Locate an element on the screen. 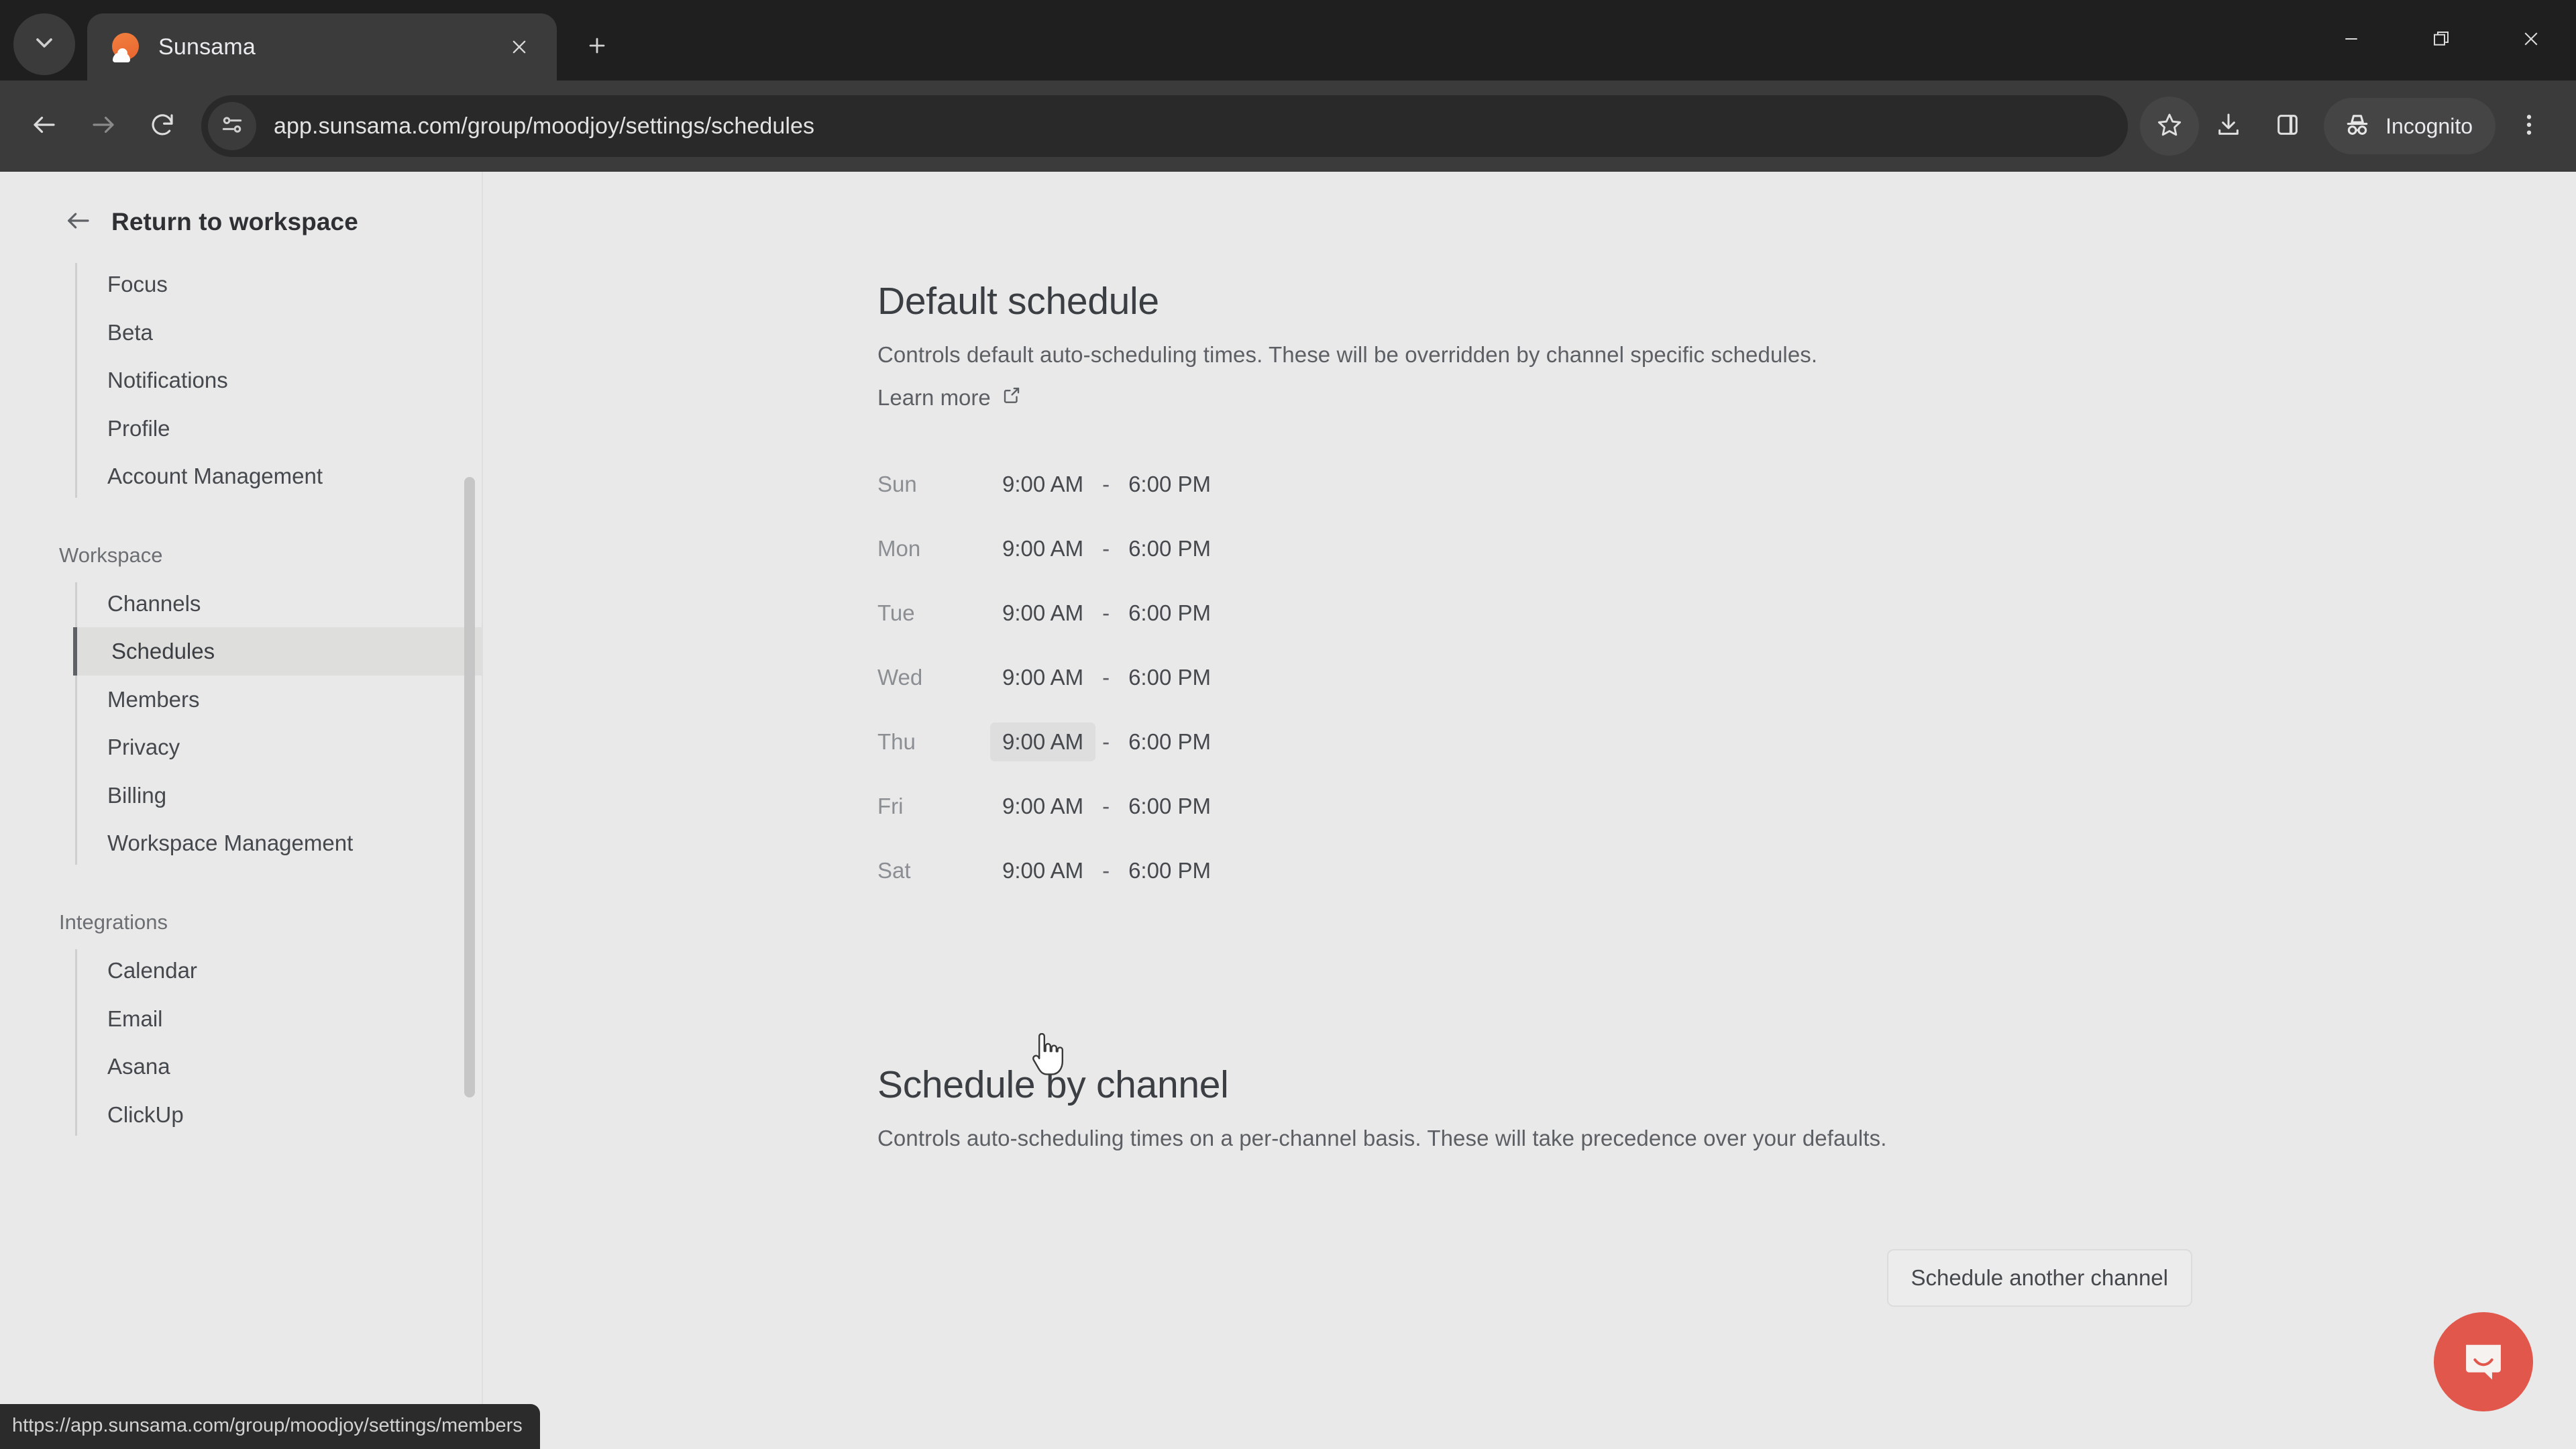  sidebar-group: Integrations Calendar Email Asana ClickUp is located at coordinates (241, 1024).